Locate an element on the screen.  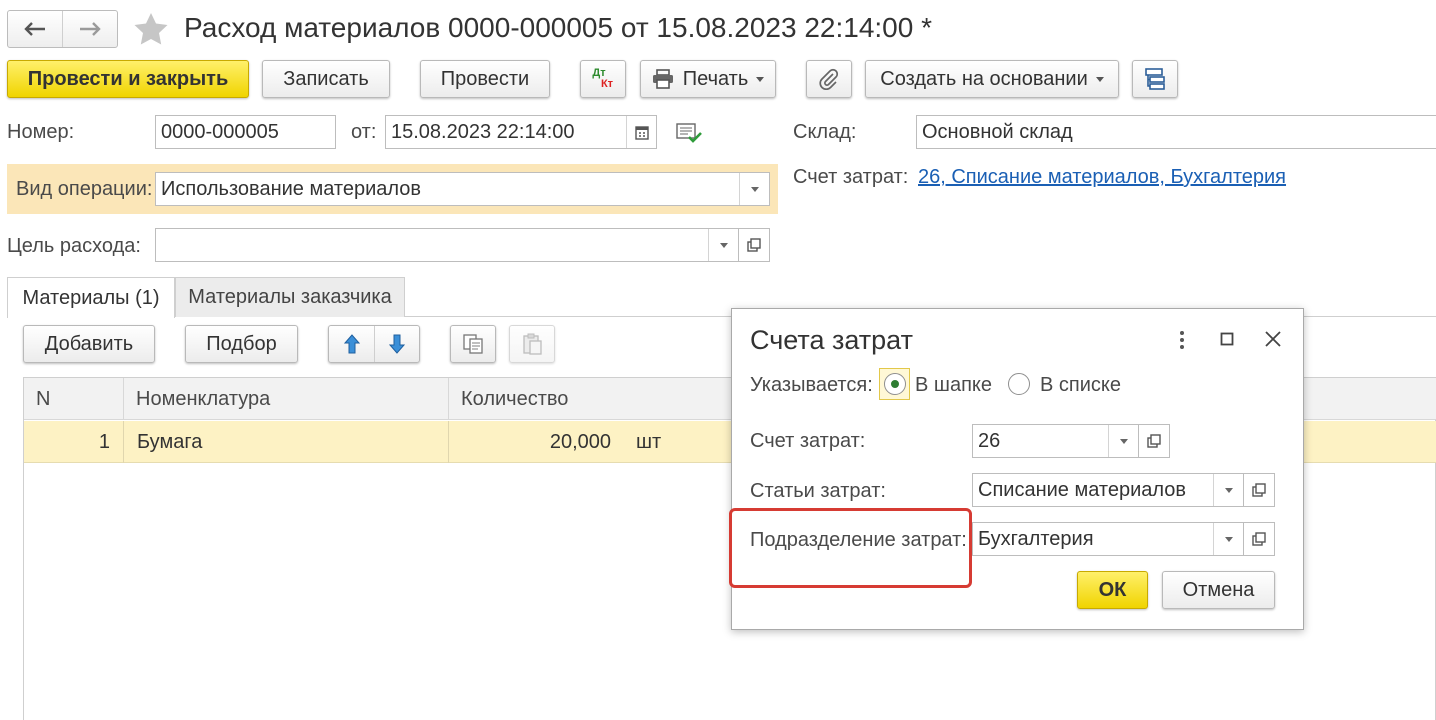
row-quantity: 20,000 is located at coordinates (580, 441).